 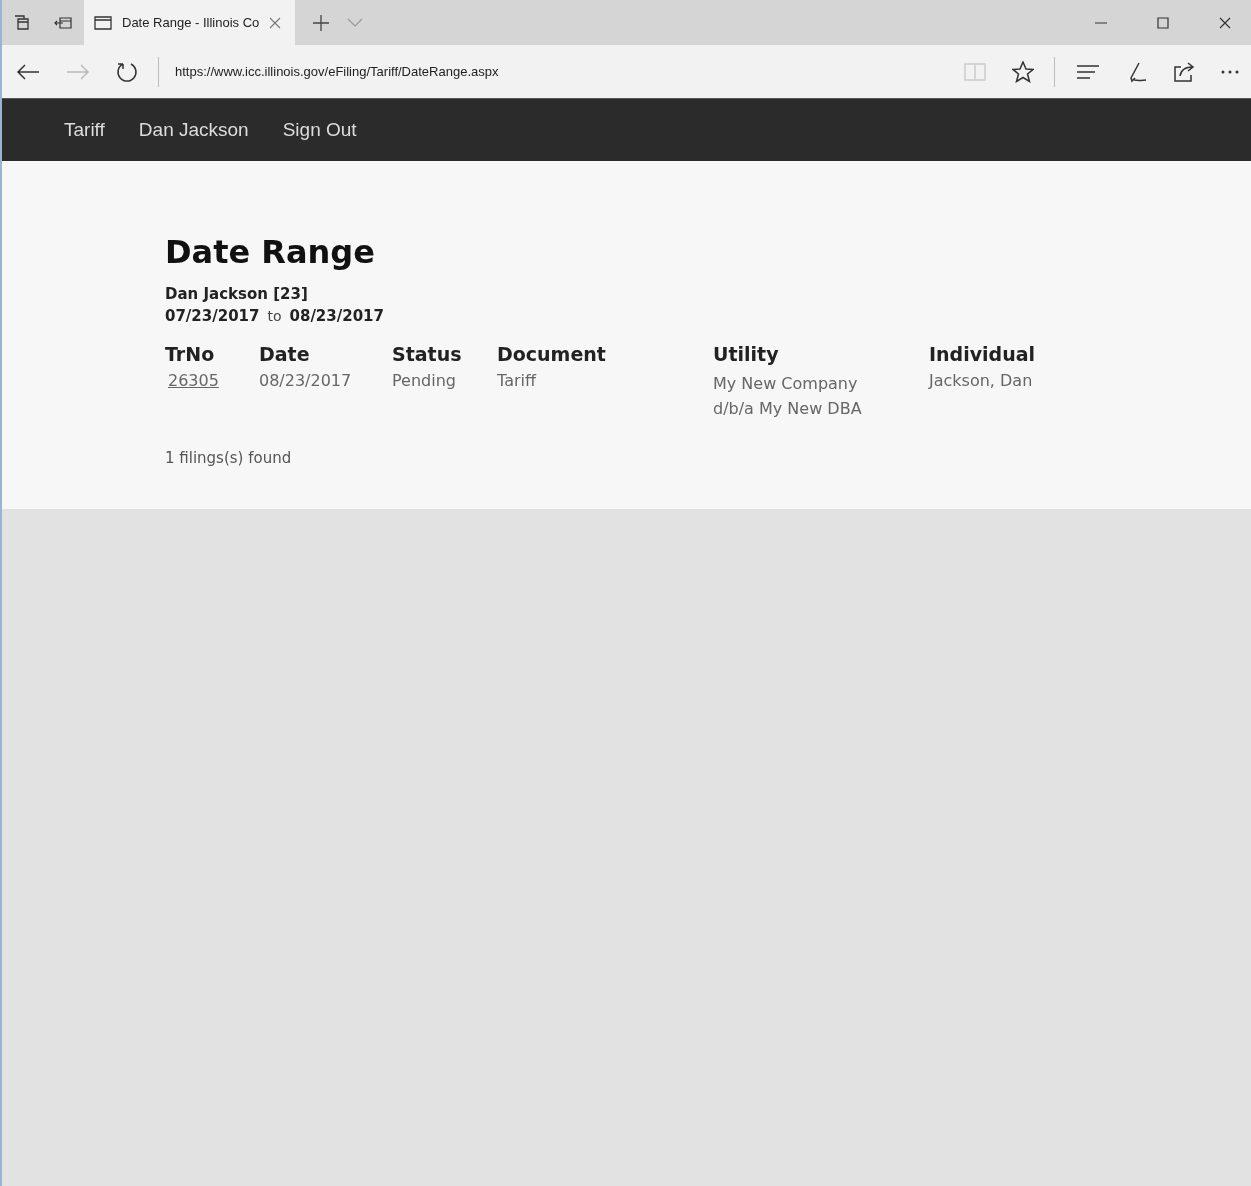 I want to click on tab-title: Date Range - Illinois Co, so click(x=191, y=22).